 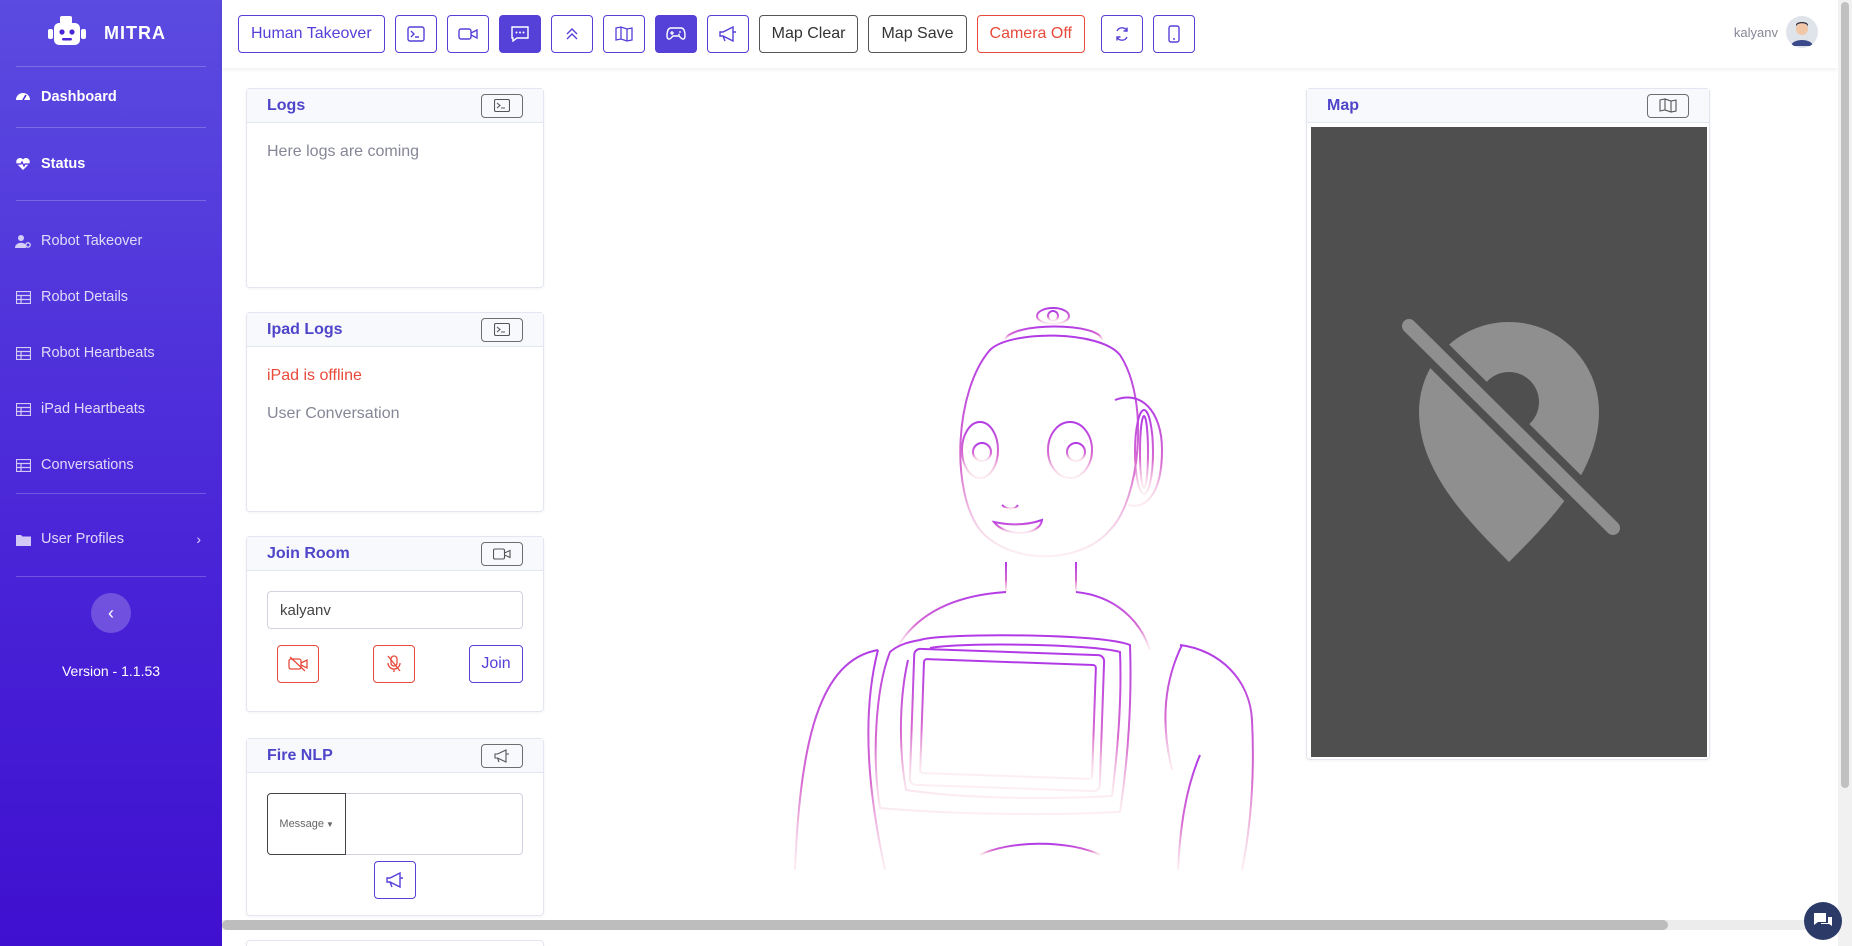 What do you see at coordinates (67, 30) in the screenshot?
I see `robot-logo-icon` at bounding box center [67, 30].